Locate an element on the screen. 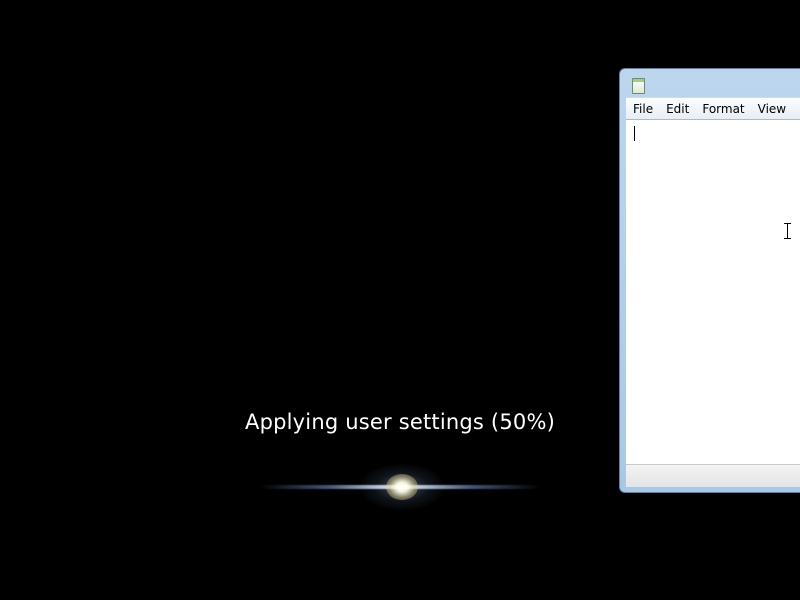  text-caret is located at coordinates (634, 133).